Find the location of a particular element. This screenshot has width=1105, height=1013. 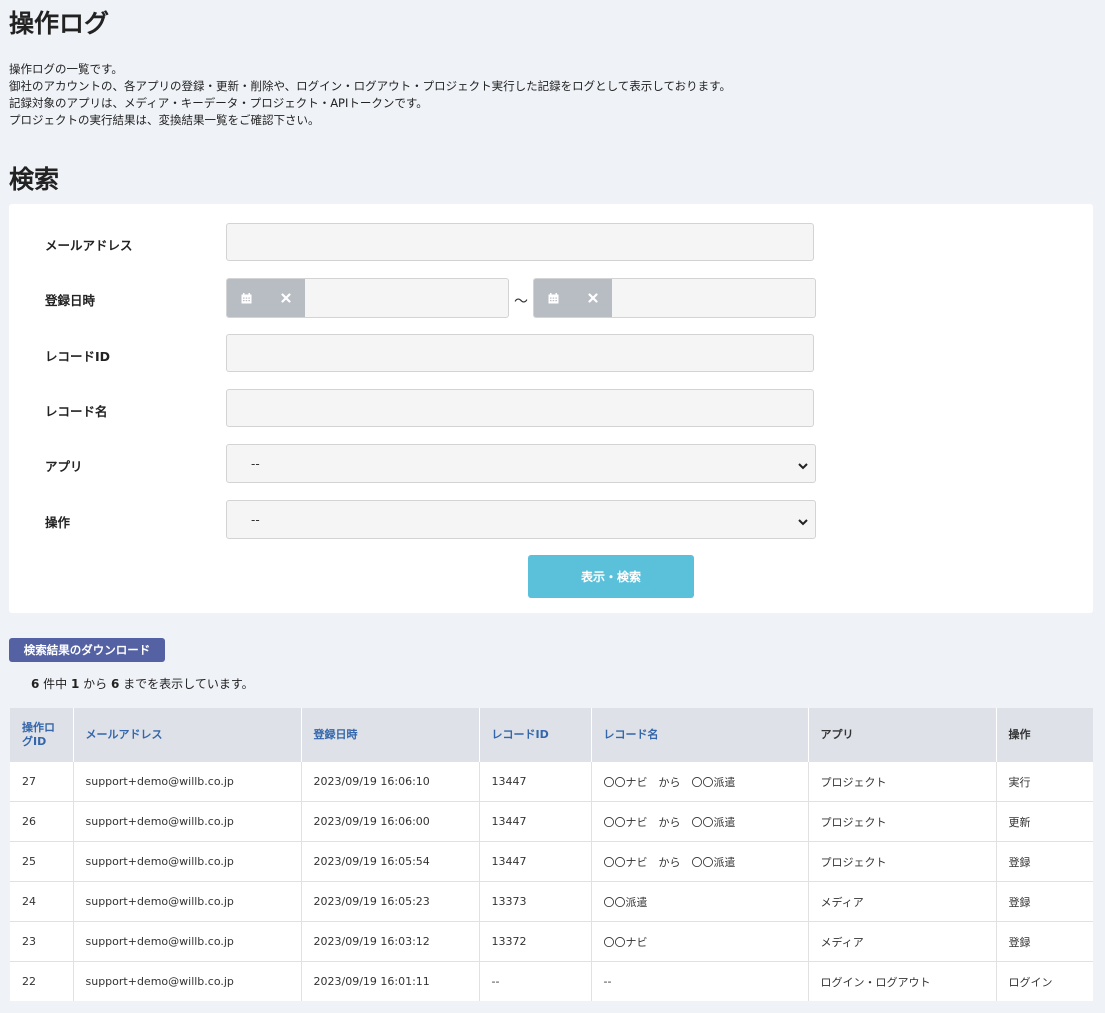

date-label: 登録日時 is located at coordinates (70, 300).